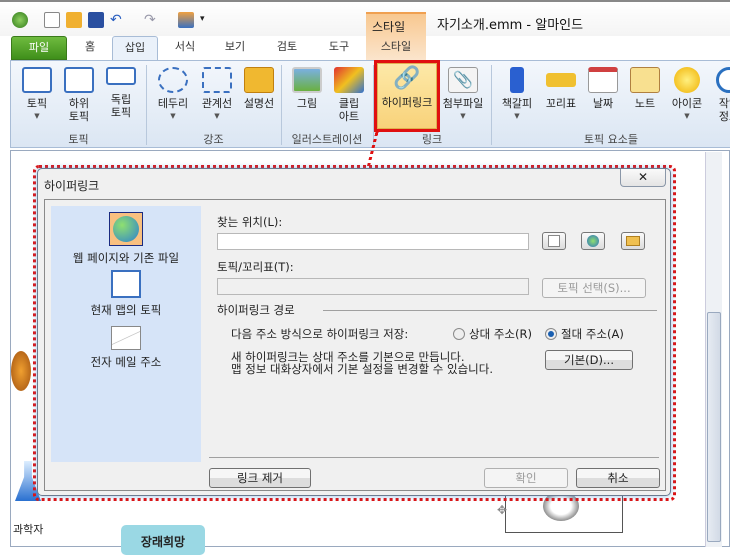 The width and height of the screenshot is (730, 555). What do you see at coordinates (250, 222) in the screenshot?
I see `location-label: 찾는 위치(L):` at bounding box center [250, 222].